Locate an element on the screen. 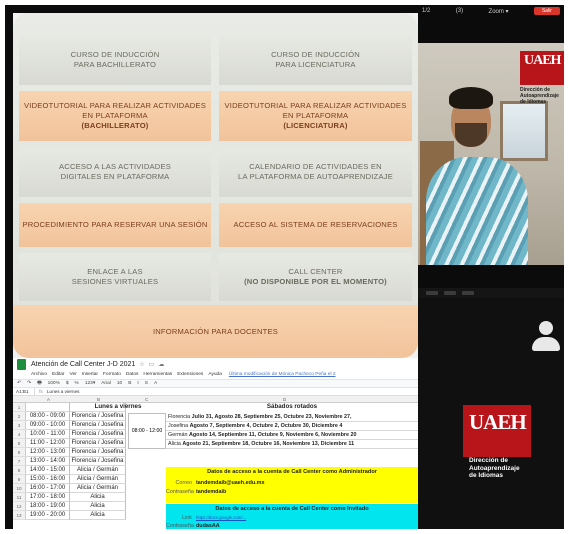 Image resolution: width=569 pixels, height=534 pixels. mic-icon is located at coordinates (432, 293).